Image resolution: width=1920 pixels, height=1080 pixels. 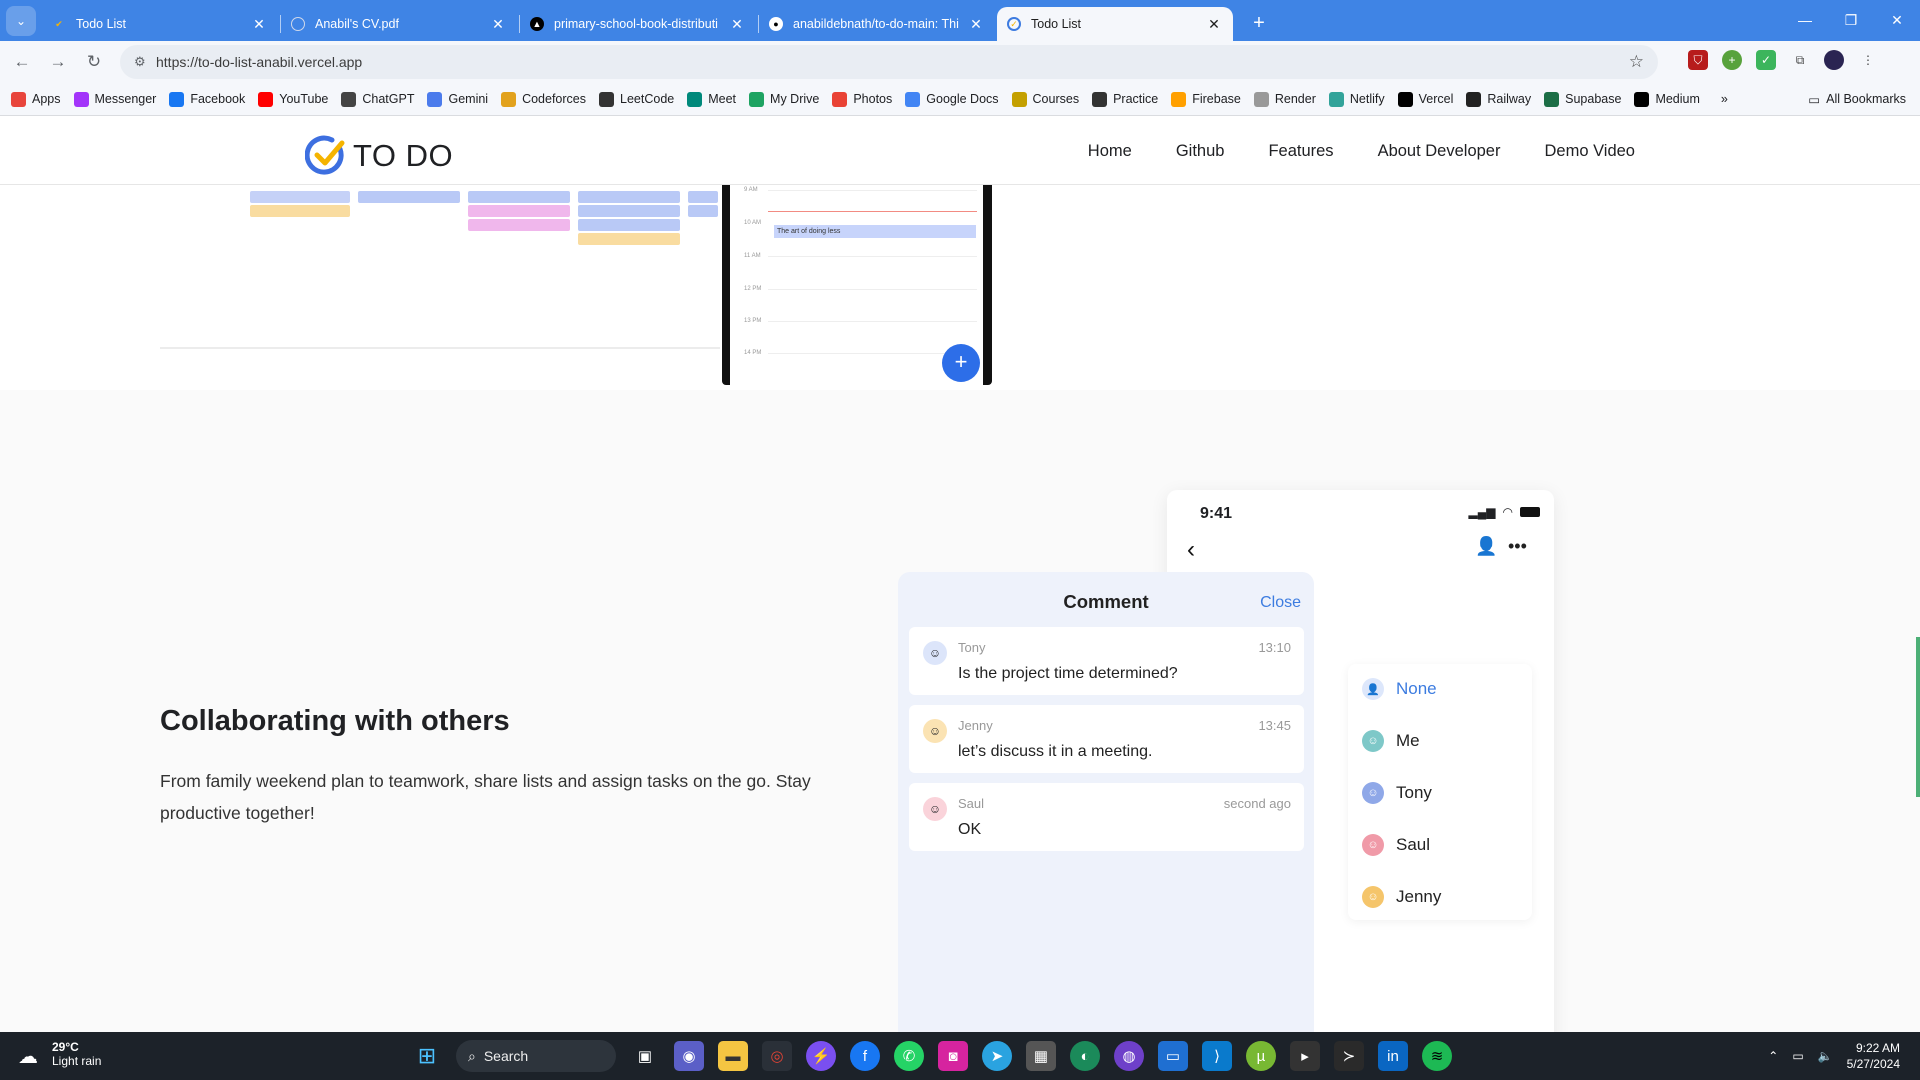 I want to click on assignee-name: Saul, so click(x=1413, y=844).